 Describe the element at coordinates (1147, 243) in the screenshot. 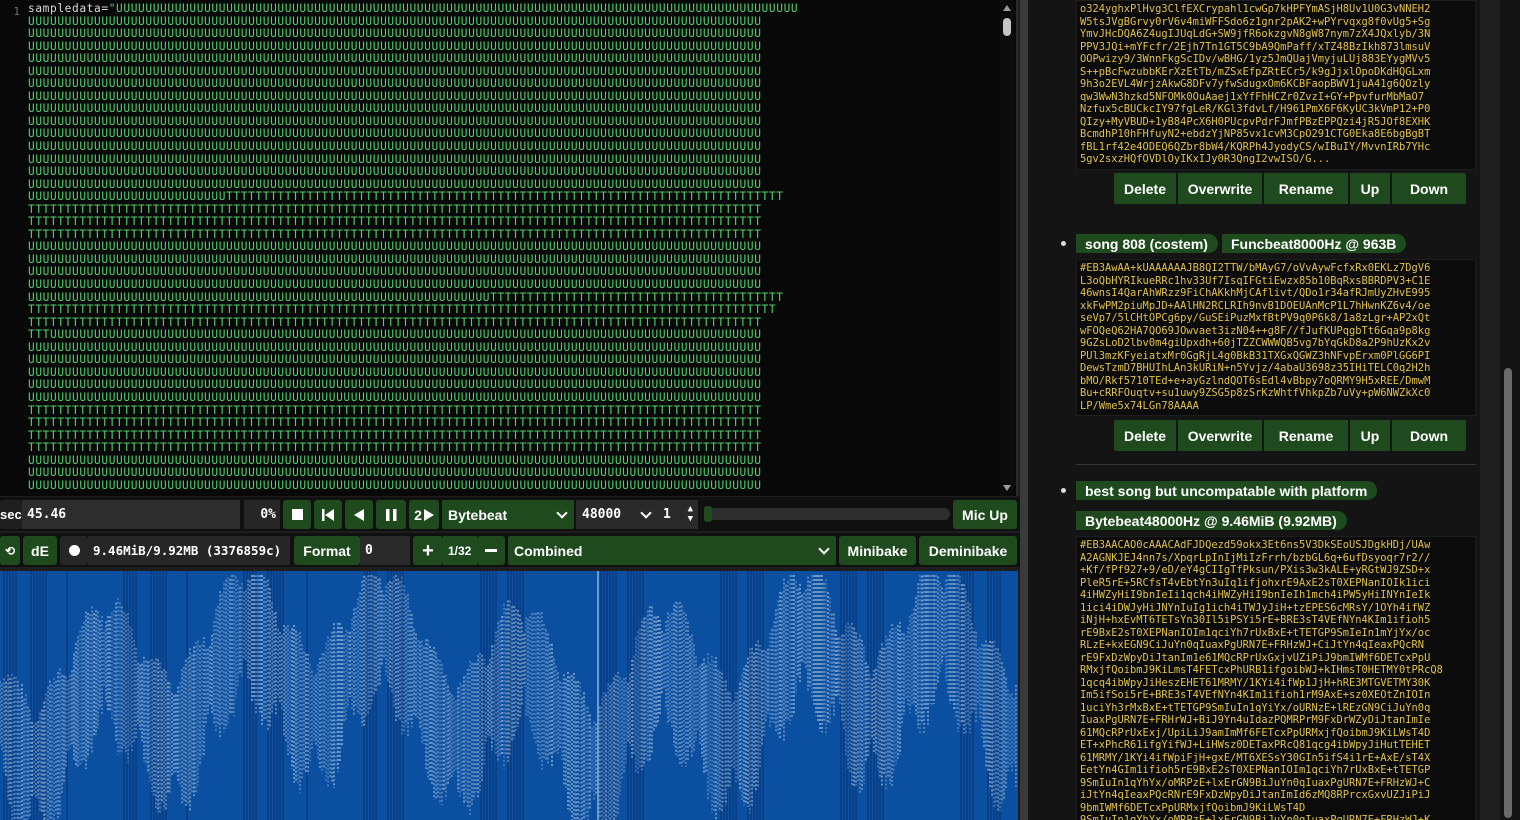

I see `song-title: song 808 (costem)` at that location.